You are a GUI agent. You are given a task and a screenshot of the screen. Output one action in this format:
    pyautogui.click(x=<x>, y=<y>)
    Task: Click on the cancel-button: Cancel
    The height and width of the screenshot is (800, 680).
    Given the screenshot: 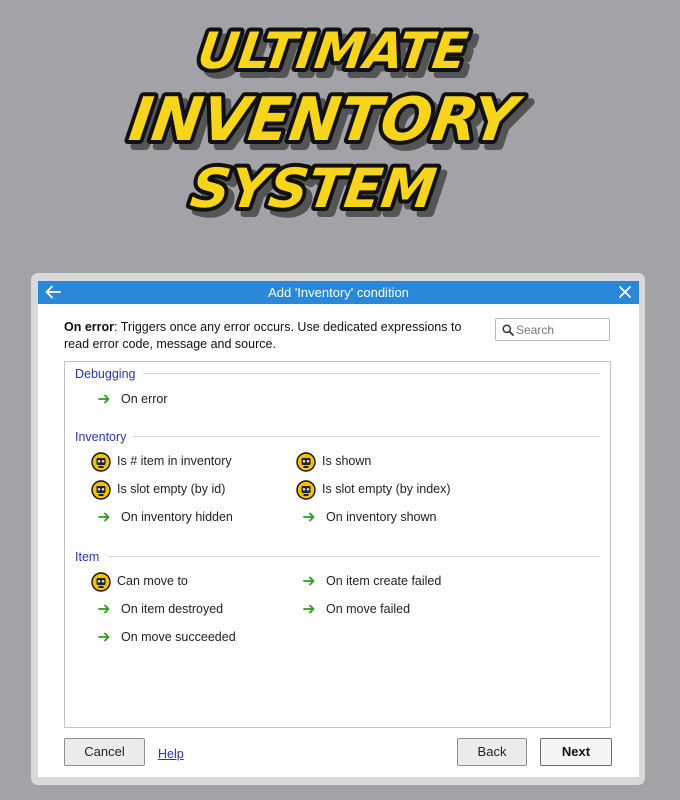 What is the action you would take?
    pyautogui.click(x=104, y=752)
    